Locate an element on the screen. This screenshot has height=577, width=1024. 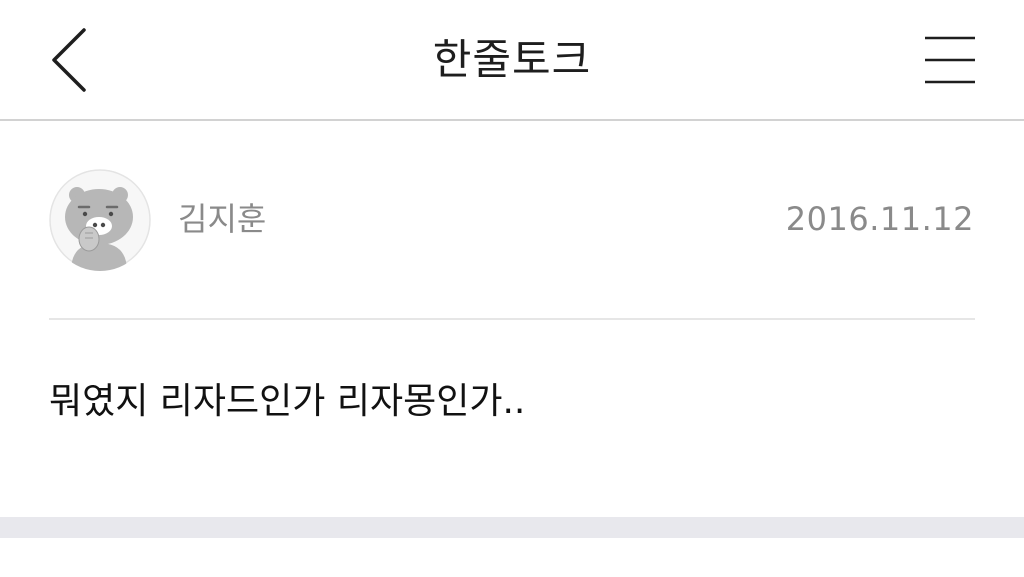
bear-avatar-icon is located at coordinates (100, 220).